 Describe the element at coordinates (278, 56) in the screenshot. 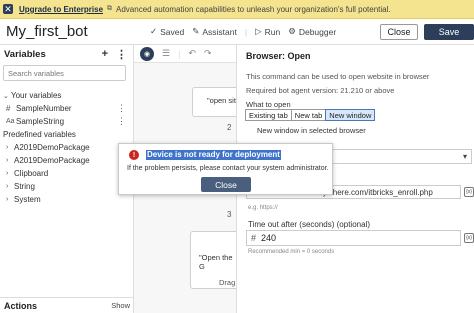

I see `panel-title: Browser: Open` at that location.